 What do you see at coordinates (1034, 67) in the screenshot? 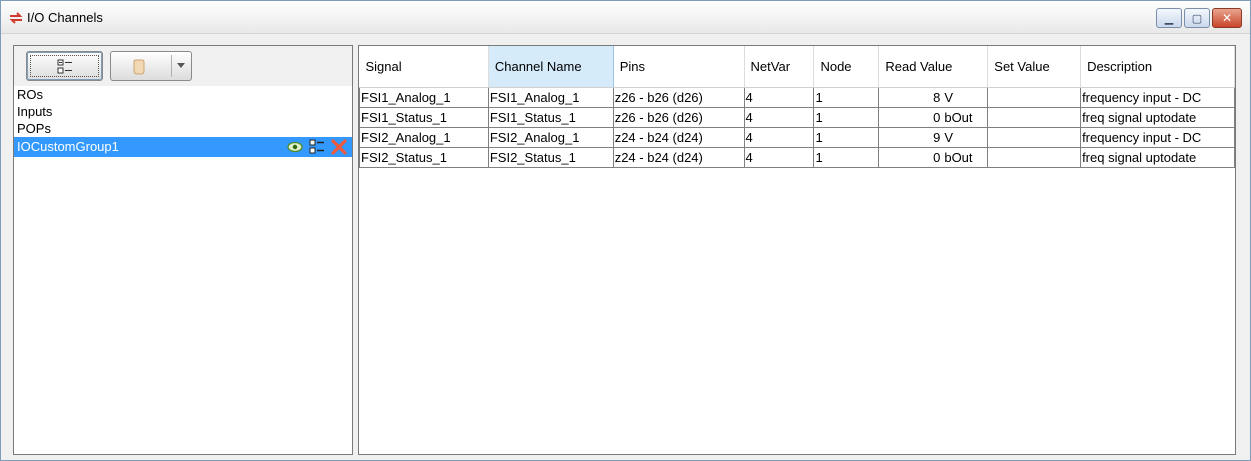
I see `column-header-set-value: Set Value` at bounding box center [1034, 67].